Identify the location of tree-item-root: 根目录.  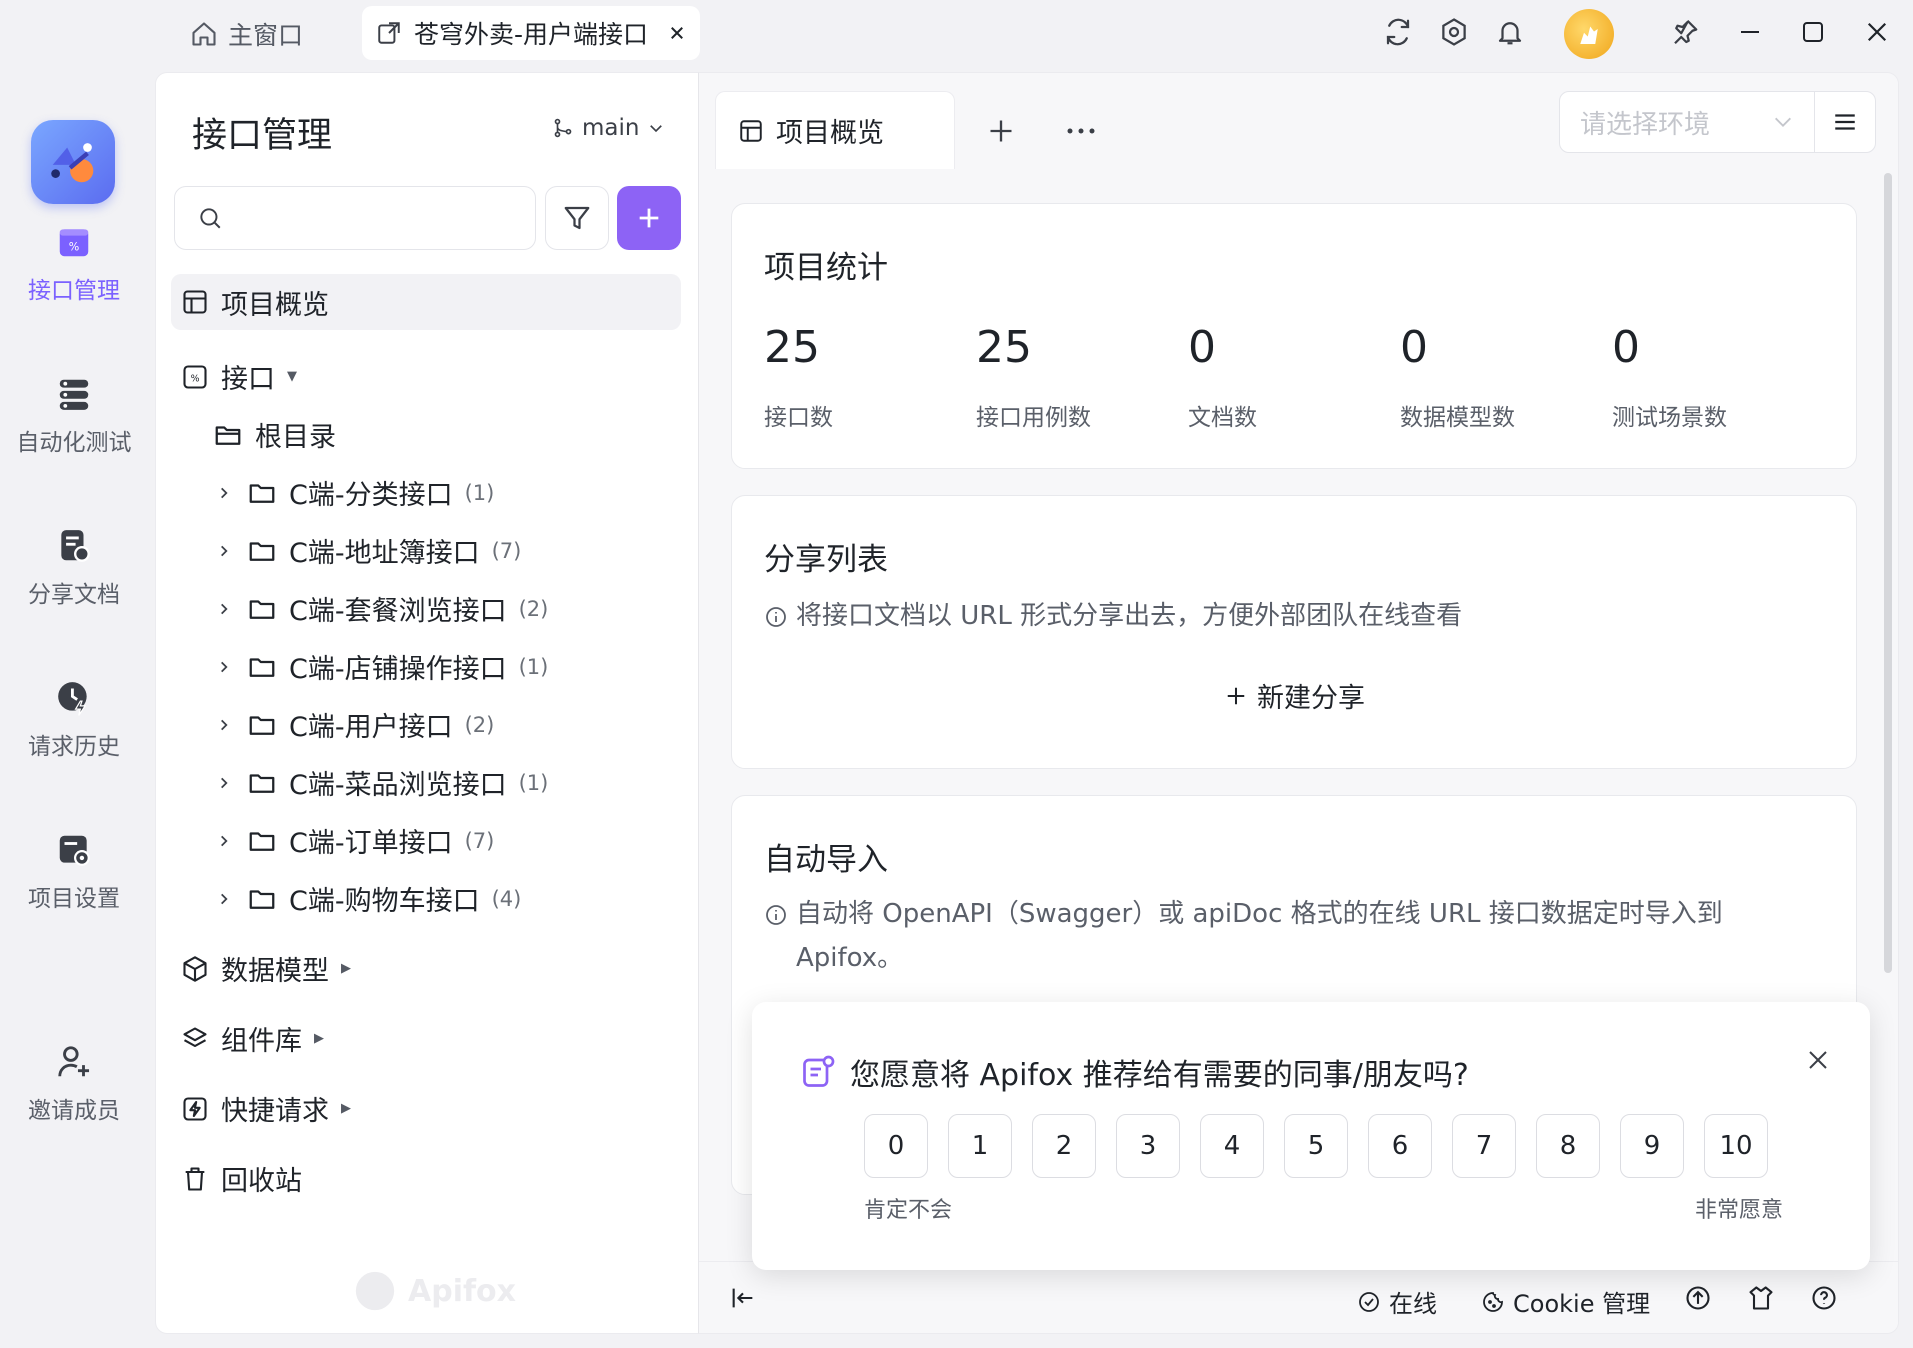
(274, 434).